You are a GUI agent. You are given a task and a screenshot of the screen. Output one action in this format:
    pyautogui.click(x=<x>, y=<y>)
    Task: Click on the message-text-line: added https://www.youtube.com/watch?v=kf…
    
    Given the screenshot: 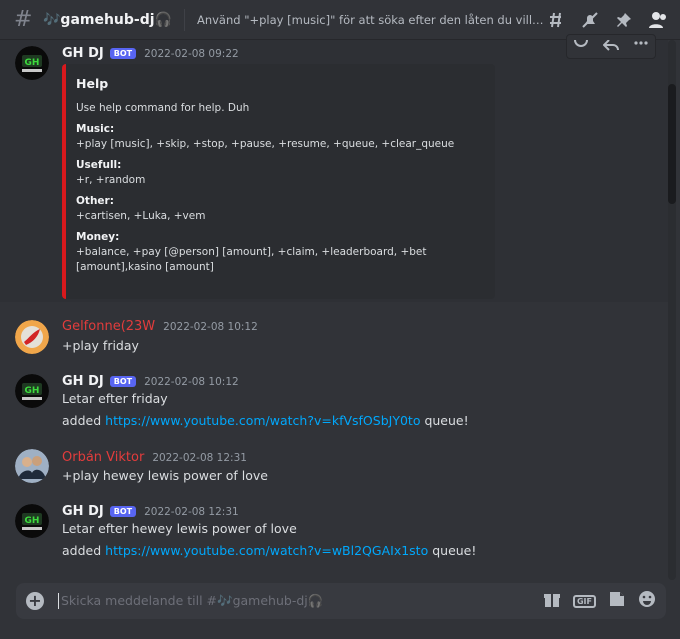 What is the action you would take?
    pyautogui.click(x=265, y=420)
    